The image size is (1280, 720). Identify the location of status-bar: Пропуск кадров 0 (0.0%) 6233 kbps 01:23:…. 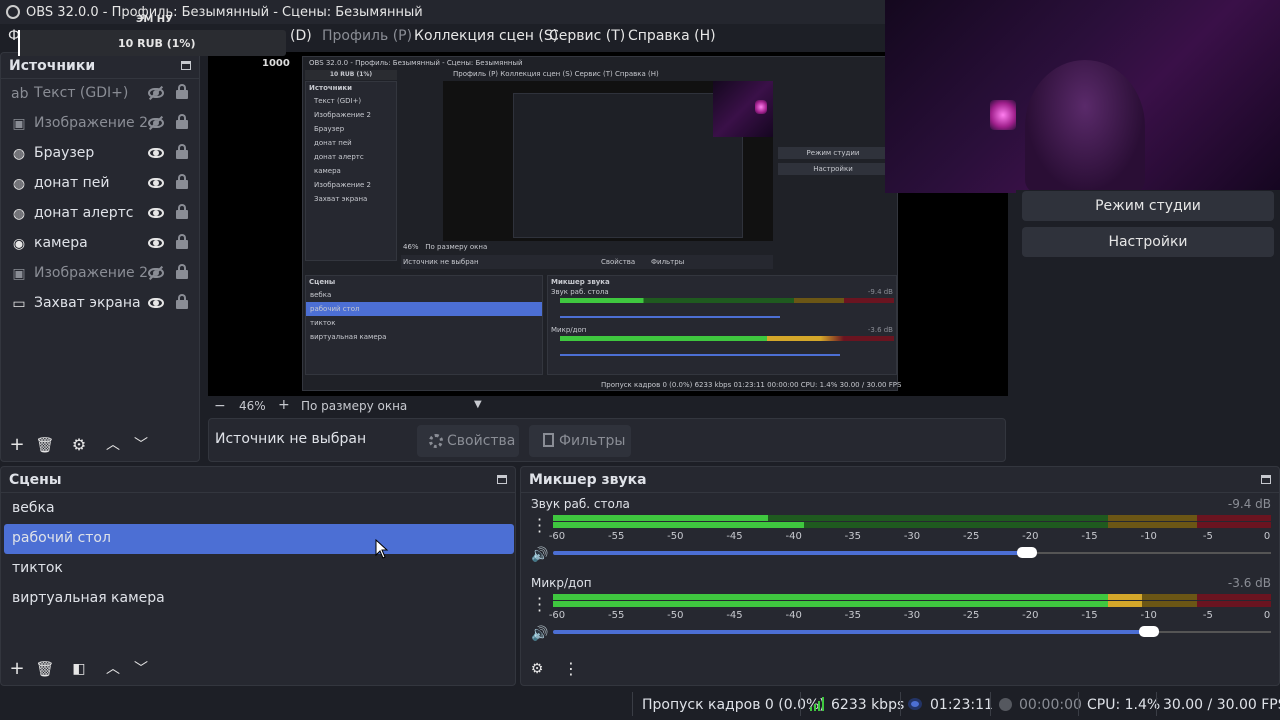
(640, 704).